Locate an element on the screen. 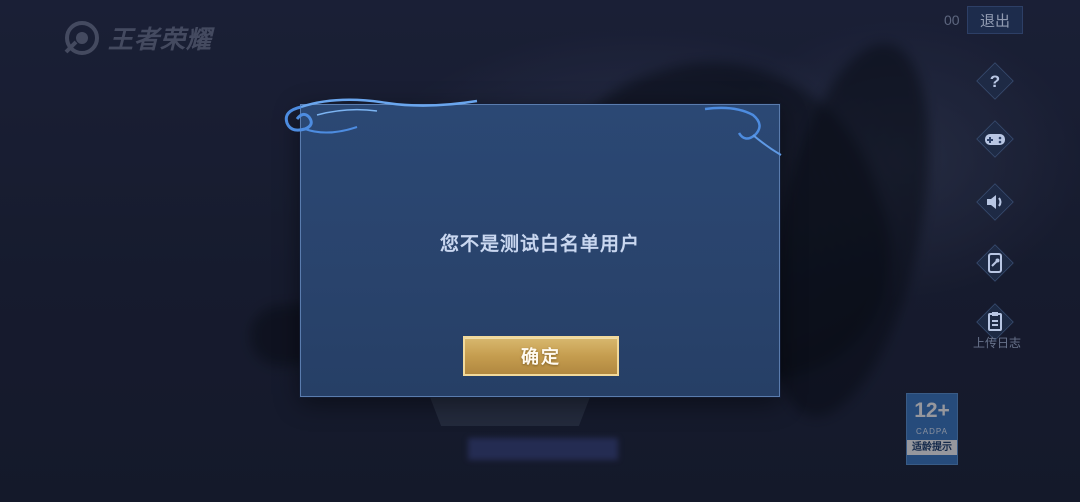  help-icon: ? is located at coordinates (995, 81).